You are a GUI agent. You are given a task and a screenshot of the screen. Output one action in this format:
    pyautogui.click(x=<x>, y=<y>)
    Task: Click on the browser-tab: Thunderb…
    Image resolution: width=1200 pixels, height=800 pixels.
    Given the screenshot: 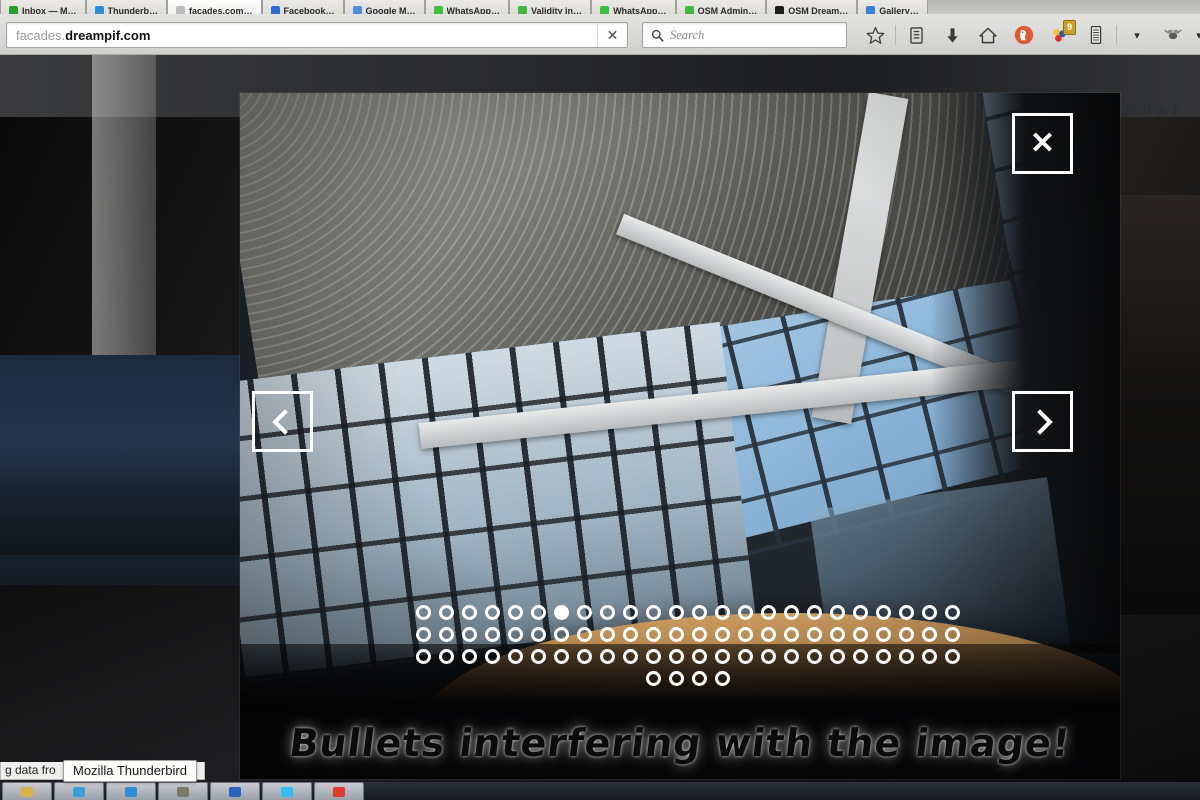 What is the action you would take?
    pyautogui.click(x=126, y=7)
    